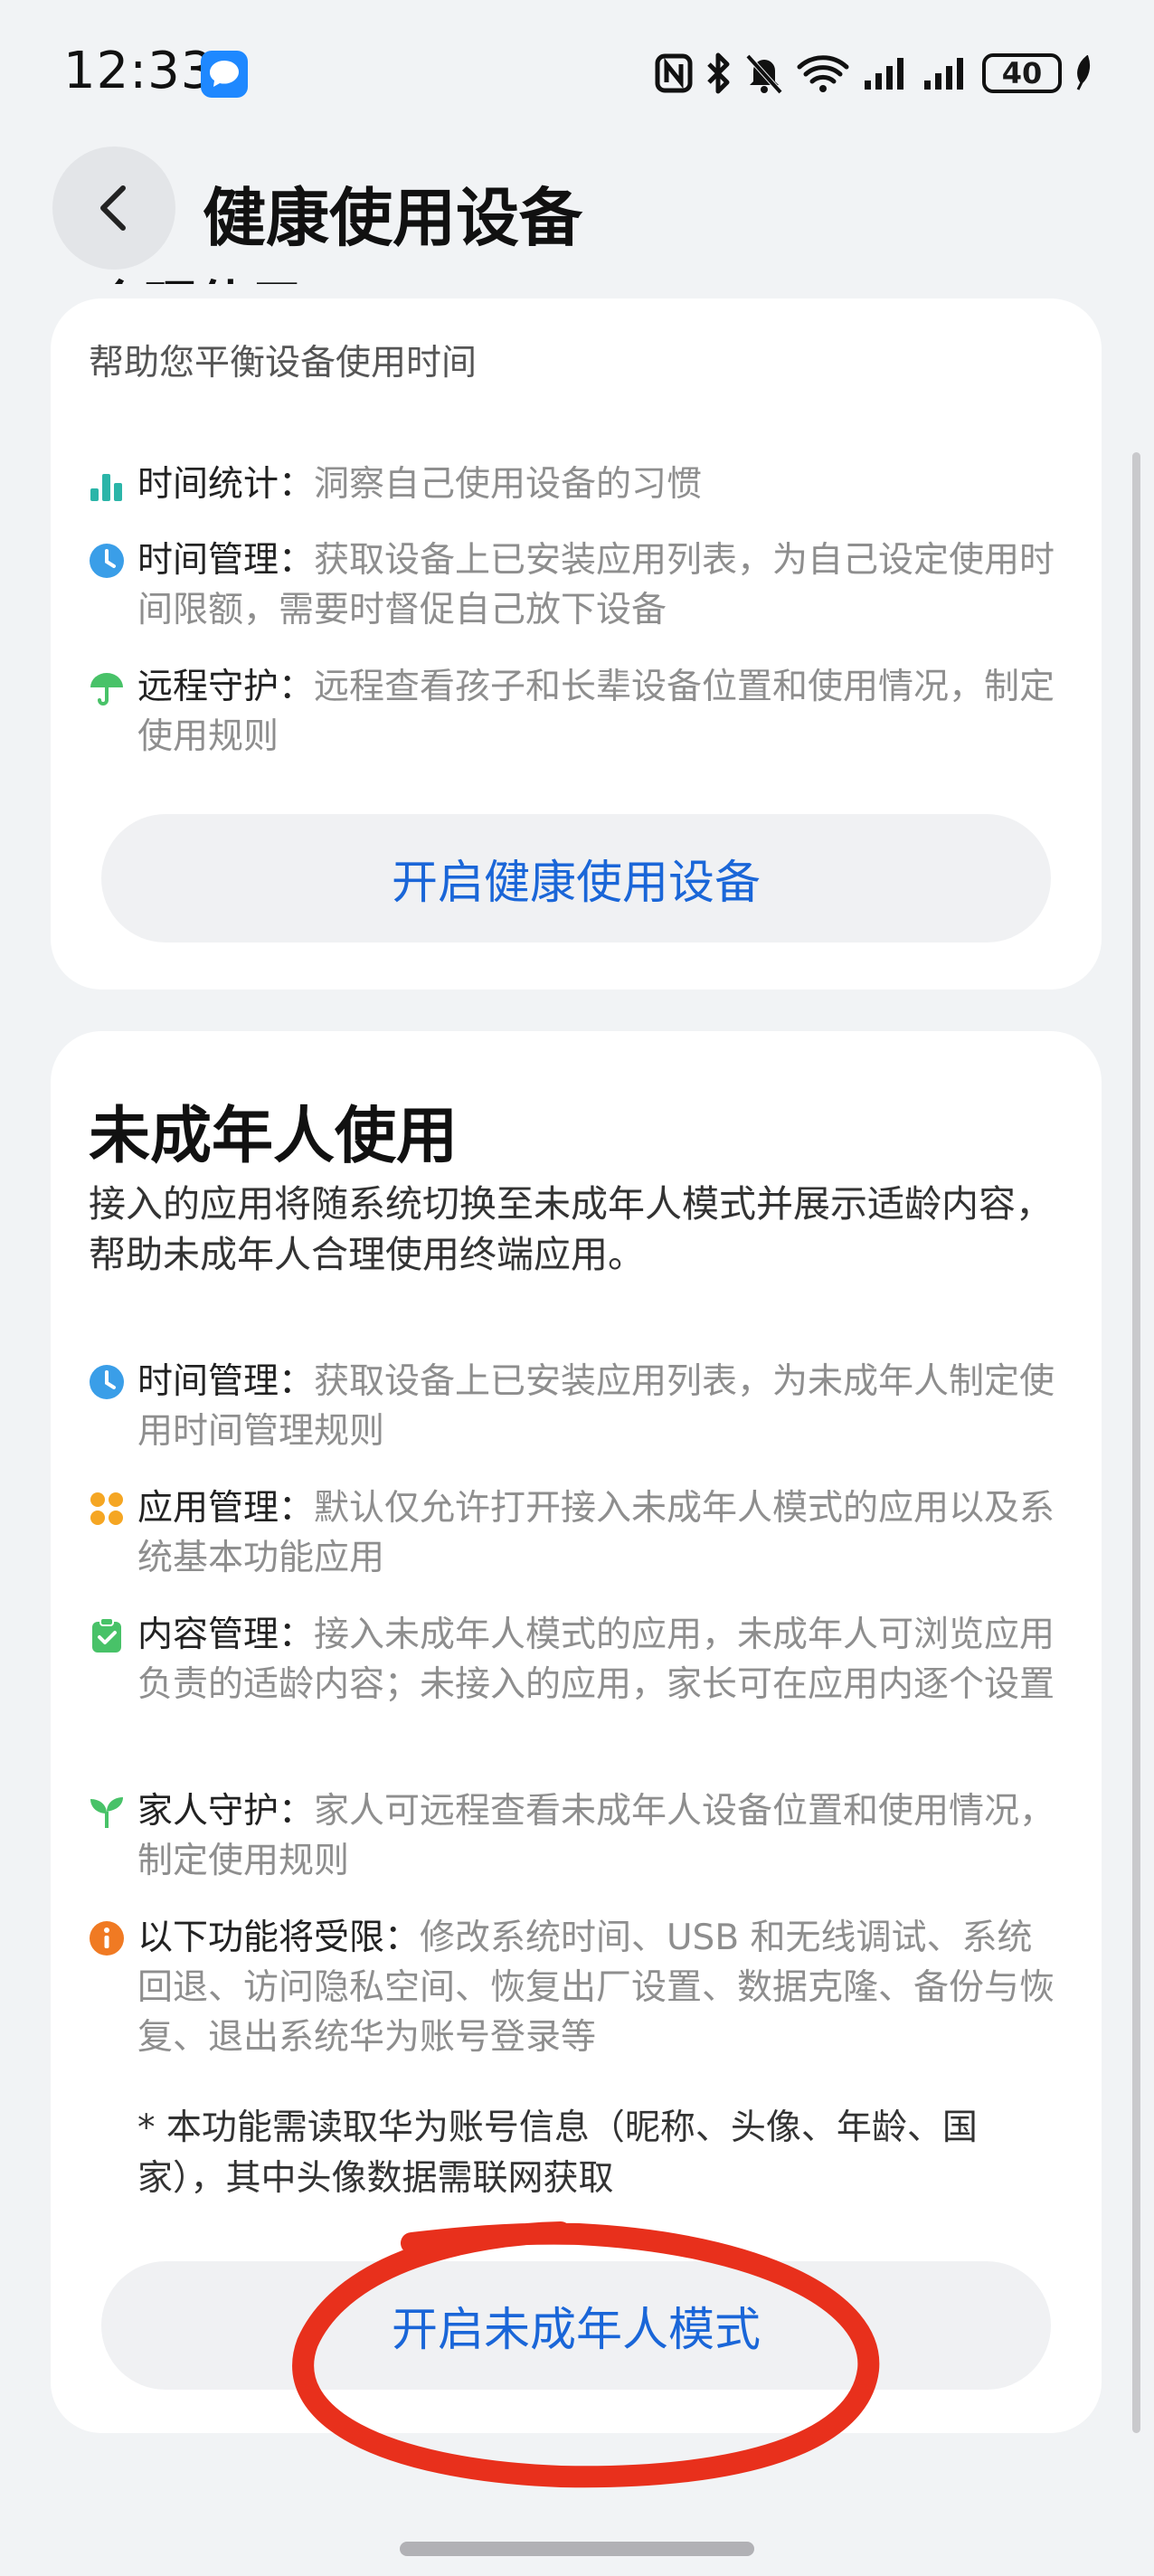 Image resolution: width=1154 pixels, height=2576 pixels. What do you see at coordinates (576, 2325) in the screenshot?
I see `enable-minor-mode-button: 开启未成年人模式` at bounding box center [576, 2325].